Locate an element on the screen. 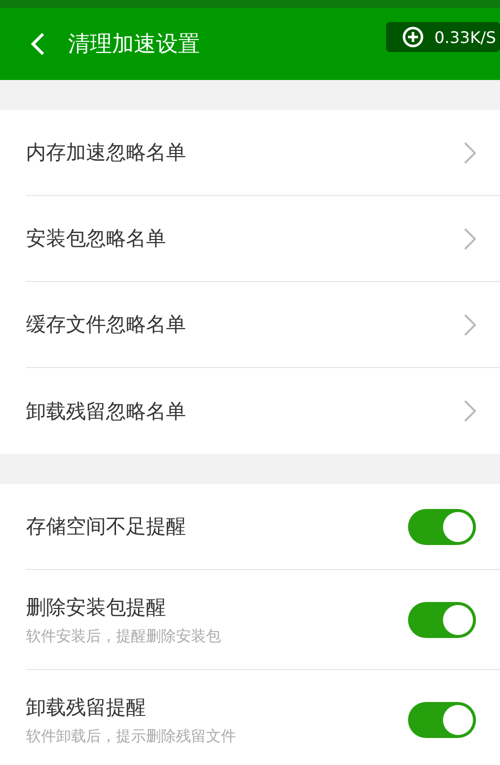 The height and width of the screenshot is (765, 500). list-item: 安装包忽略名单 is located at coordinates (263, 239).